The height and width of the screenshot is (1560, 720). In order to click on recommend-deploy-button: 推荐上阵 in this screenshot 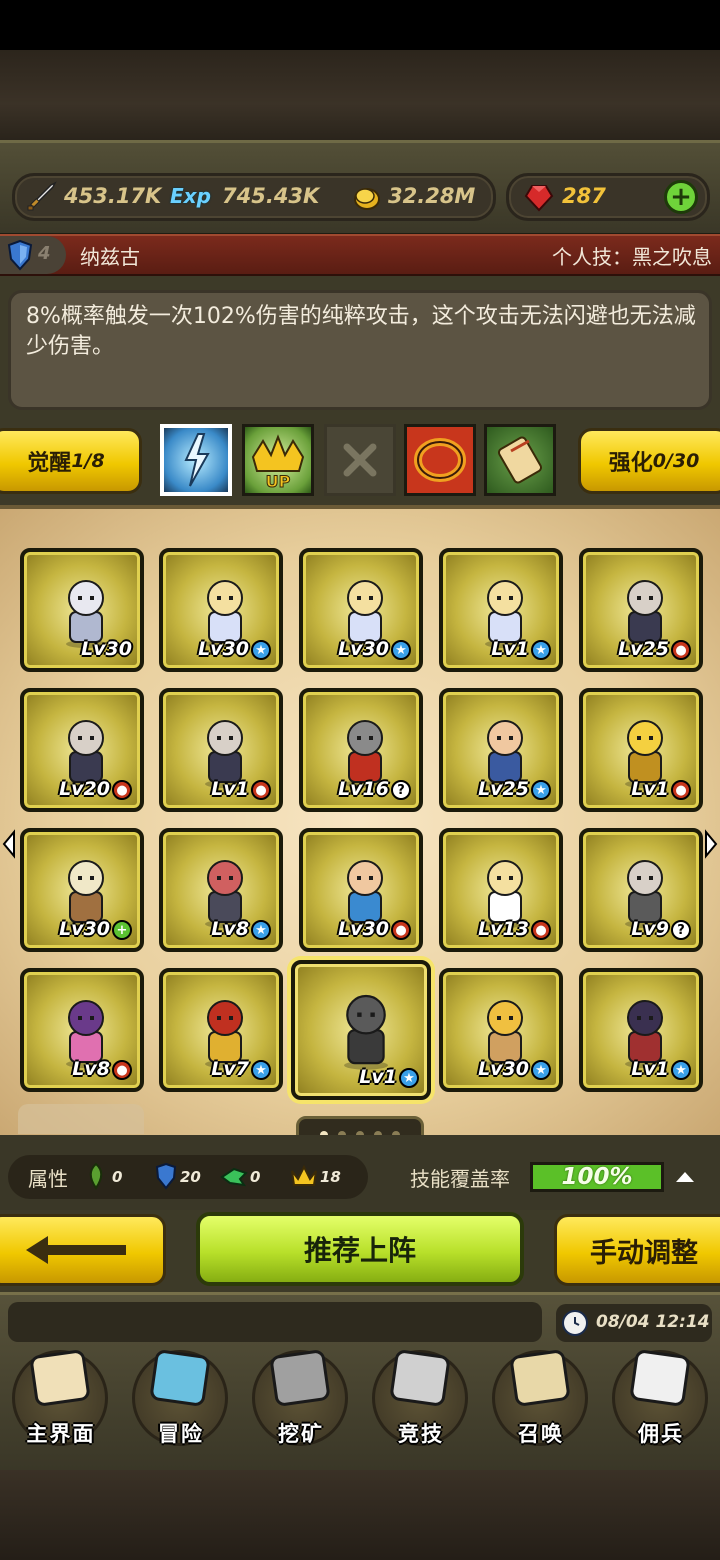, I will do `click(360, 1249)`.